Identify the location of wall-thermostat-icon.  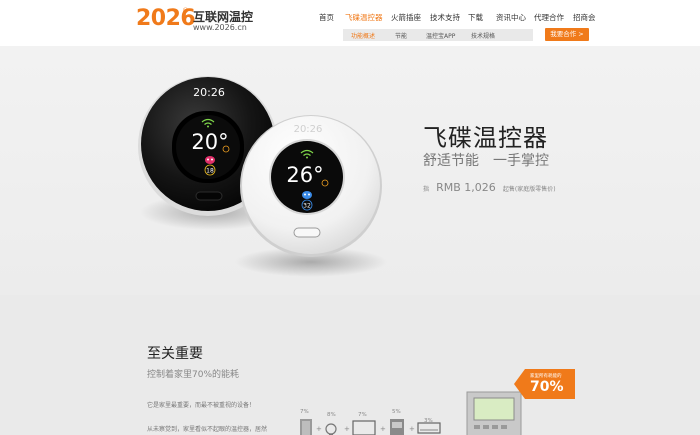
(494, 413).